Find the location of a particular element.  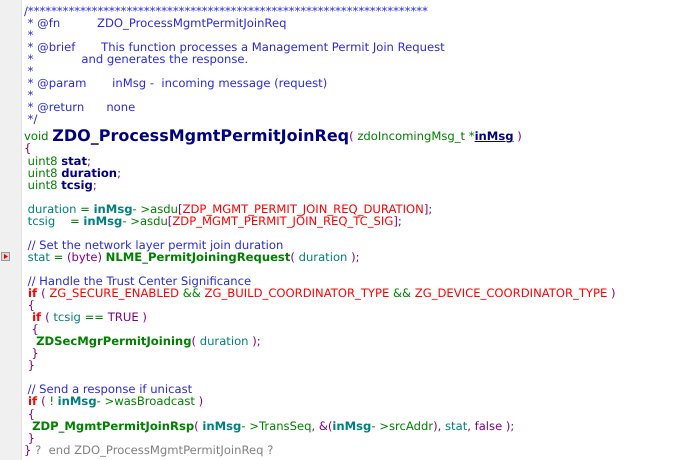

code-line: if ( ! inMsg- >wasBroadcast ) is located at coordinates (116, 401).